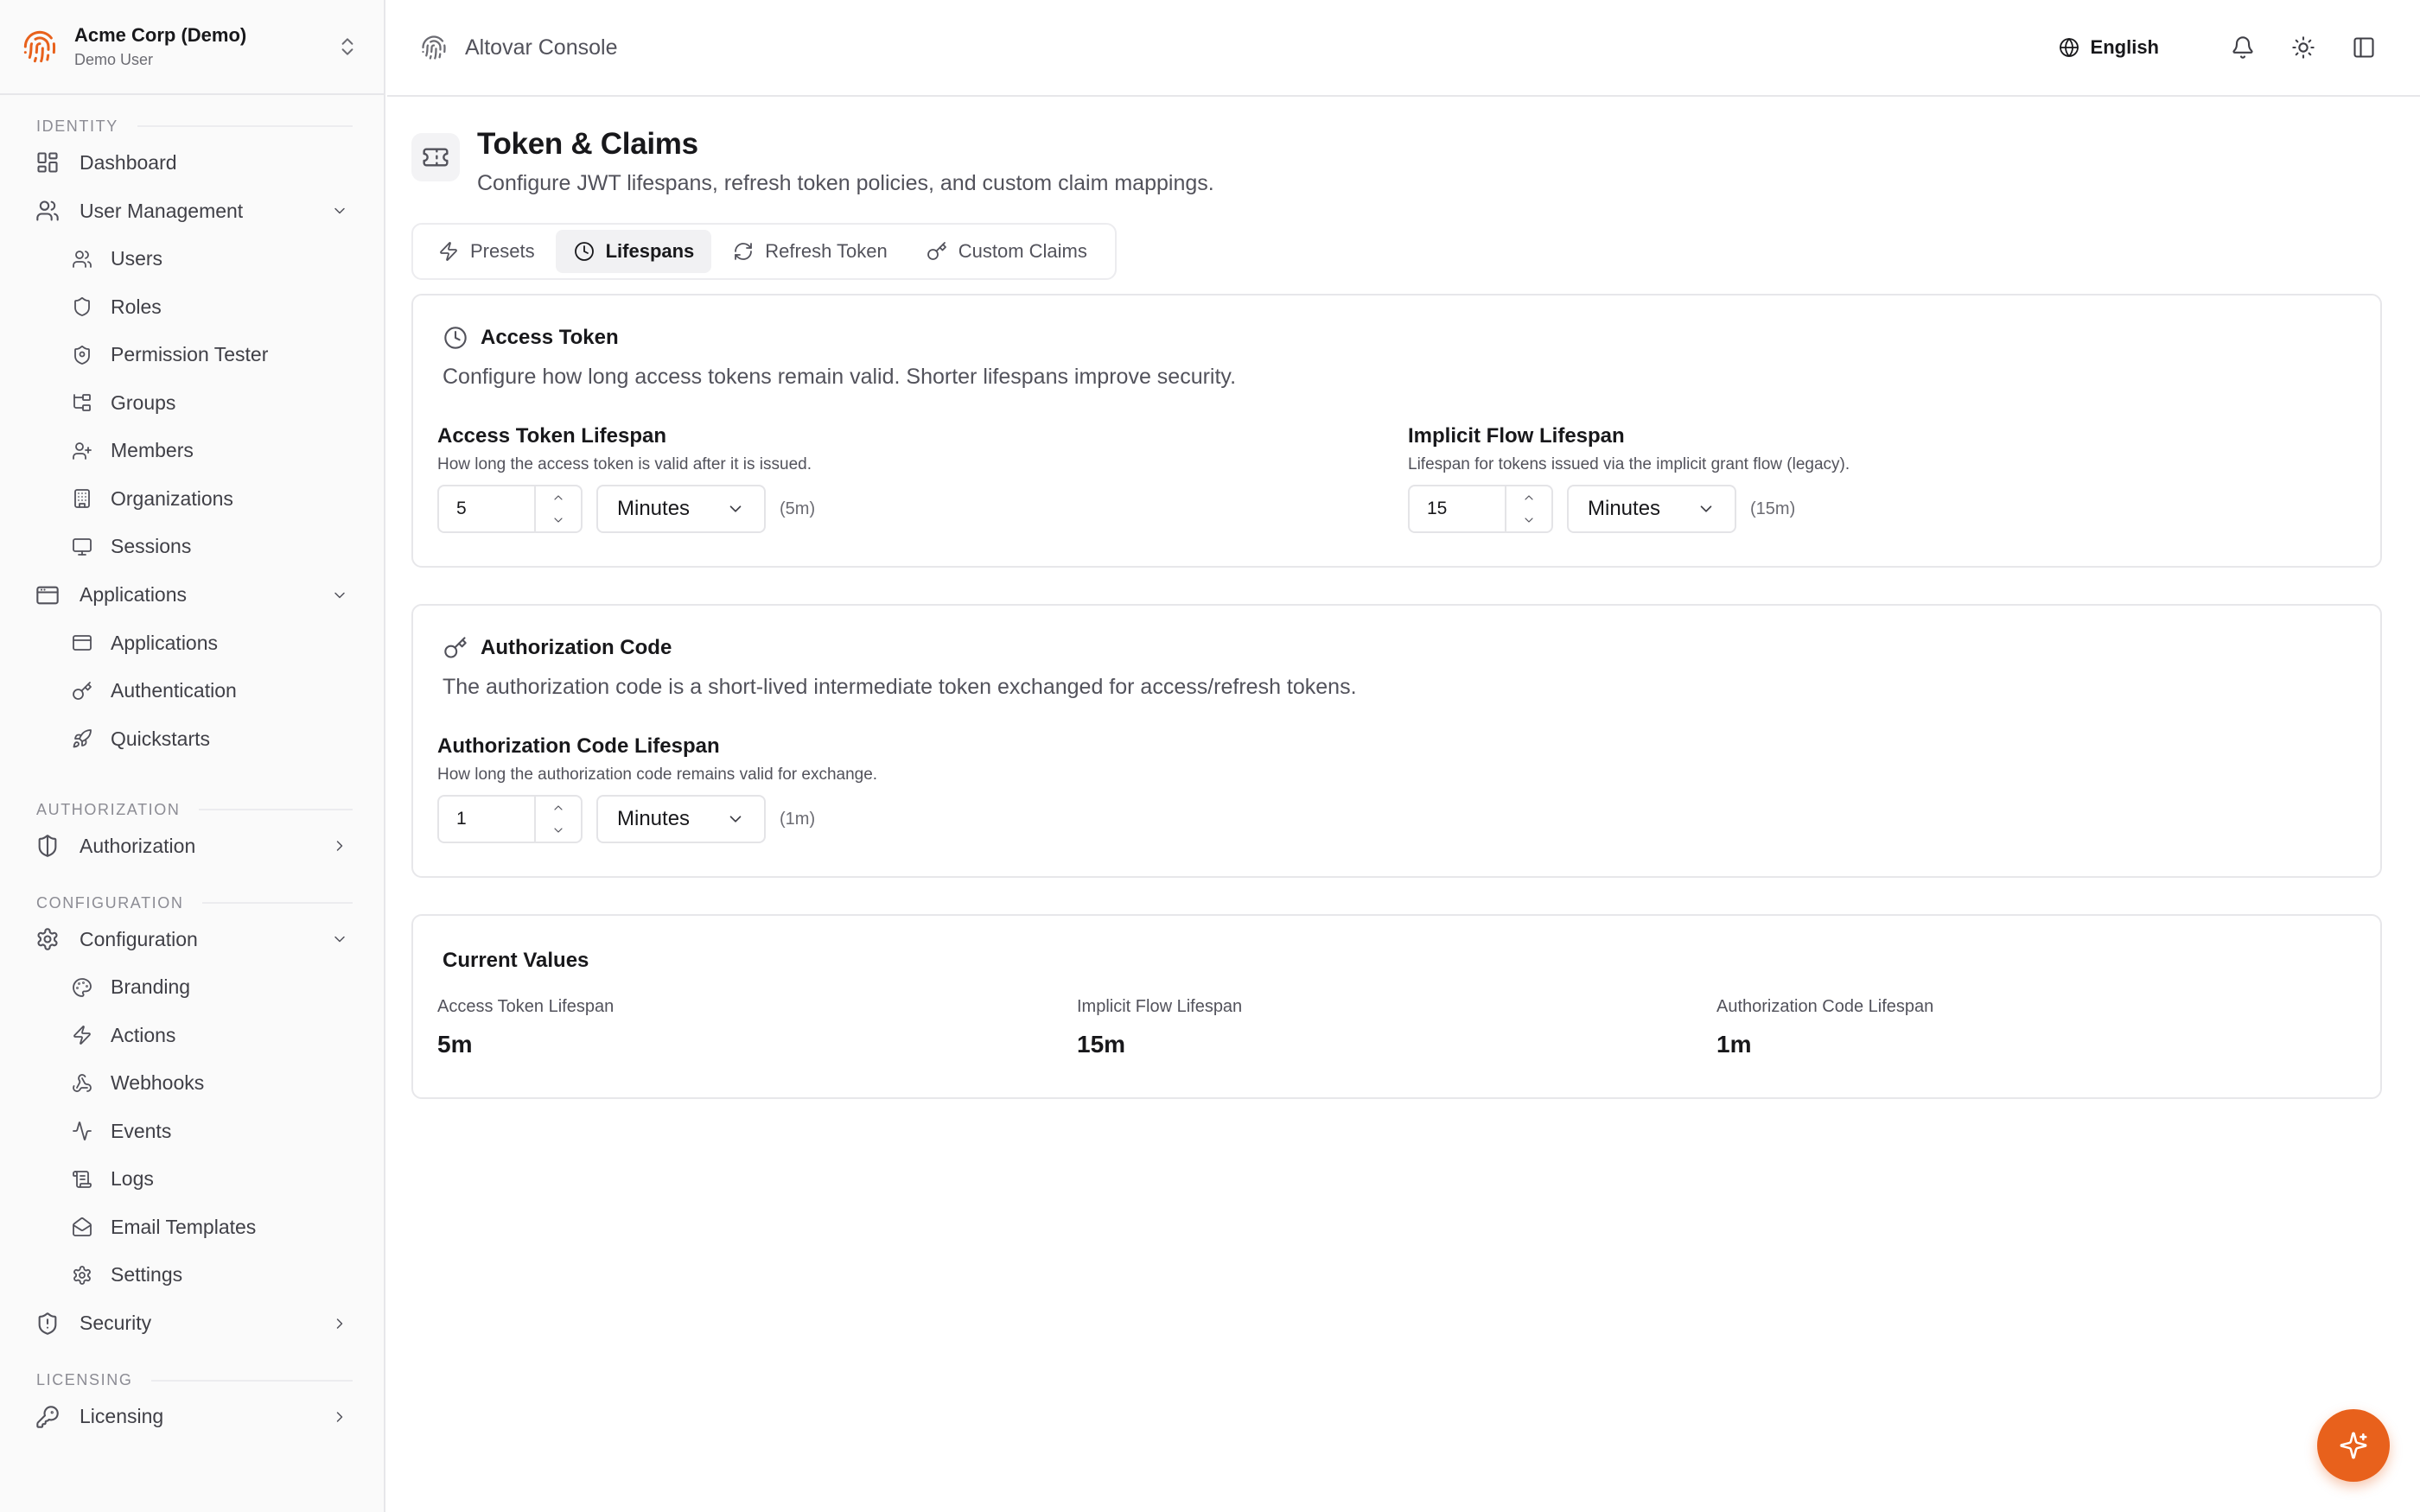 The height and width of the screenshot is (1512, 2420). What do you see at coordinates (1651, 509) in the screenshot?
I see `implicit-flow-unit-select: Minutes` at bounding box center [1651, 509].